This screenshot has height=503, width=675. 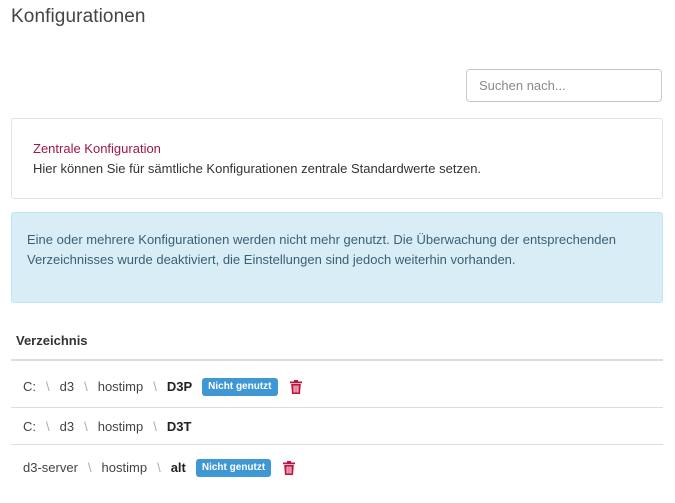 What do you see at coordinates (564, 85) in the screenshot?
I see `search-input` at bounding box center [564, 85].